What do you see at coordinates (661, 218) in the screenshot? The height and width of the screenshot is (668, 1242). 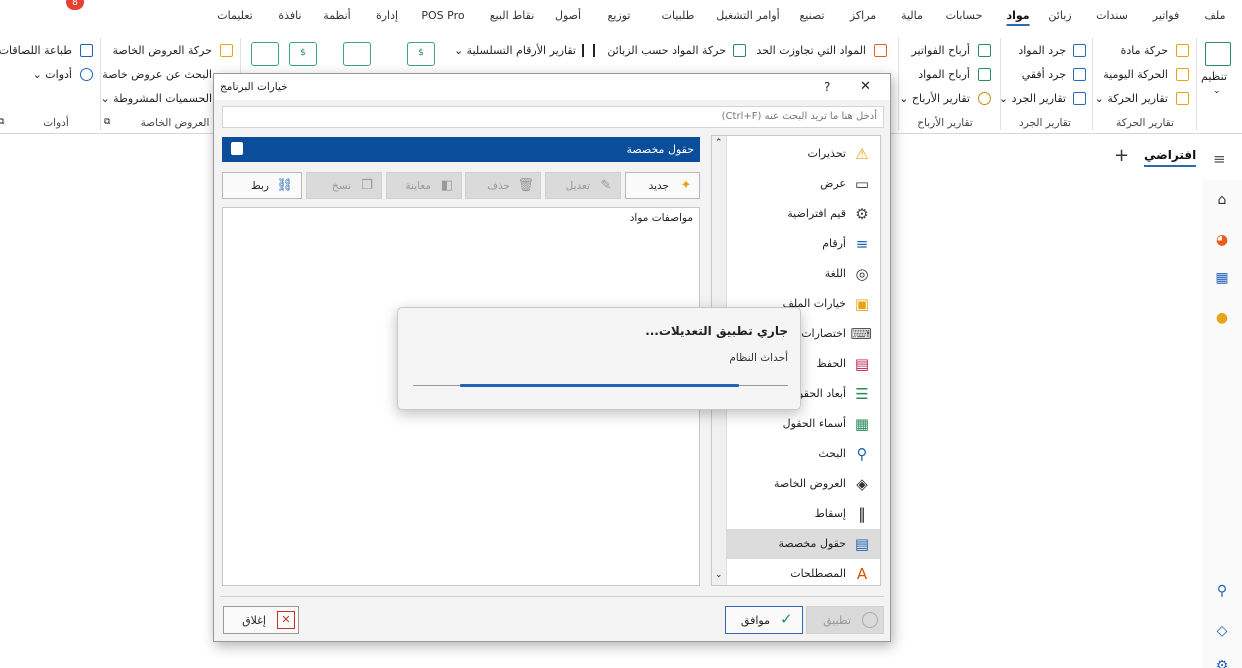 I see `list-item: مواصفات مواد` at bounding box center [661, 218].